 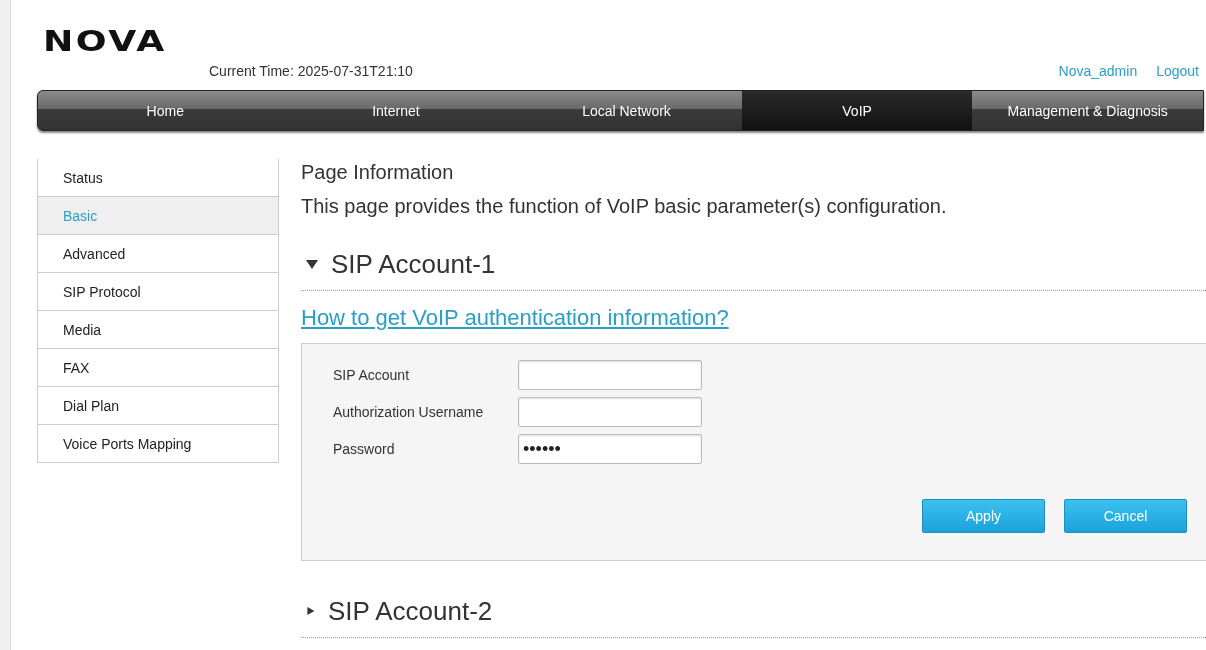 What do you see at coordinates (165, 110) in the screenshot?
I see `nav-tab: Home` at bounding box center [165, 110].